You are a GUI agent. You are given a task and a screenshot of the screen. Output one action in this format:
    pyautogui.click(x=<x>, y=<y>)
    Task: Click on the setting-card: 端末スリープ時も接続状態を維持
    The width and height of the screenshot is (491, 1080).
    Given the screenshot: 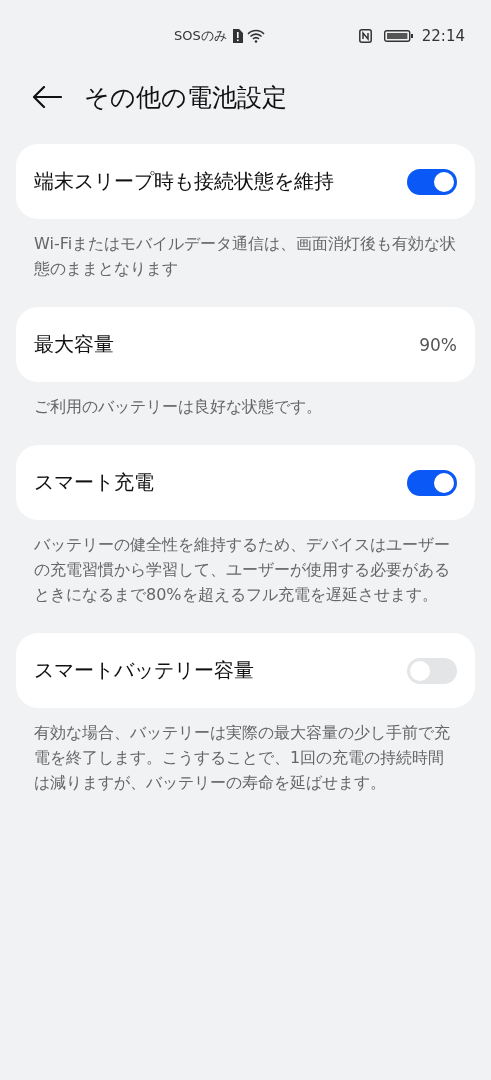 What is the action you would take?
    pyautogui.click(x=245, y=181)
    